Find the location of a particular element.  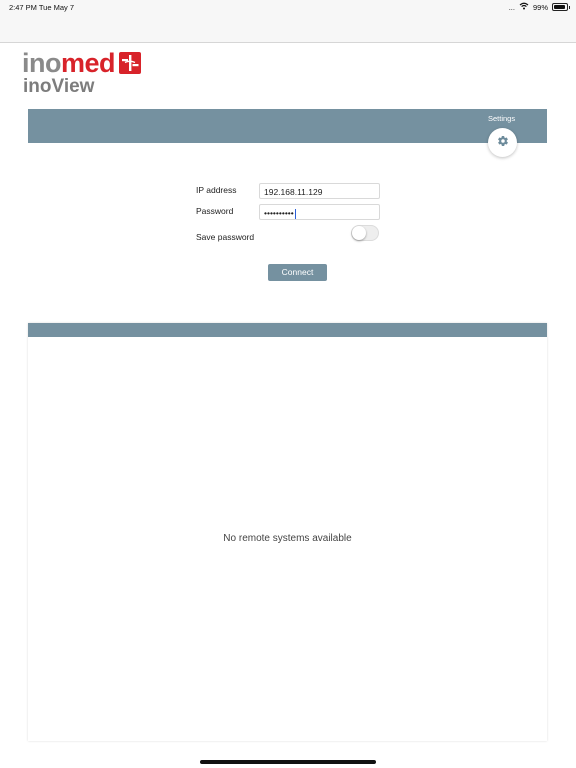

ip-address-value: 192.168.11.129 is located at coordinates (293, 192).